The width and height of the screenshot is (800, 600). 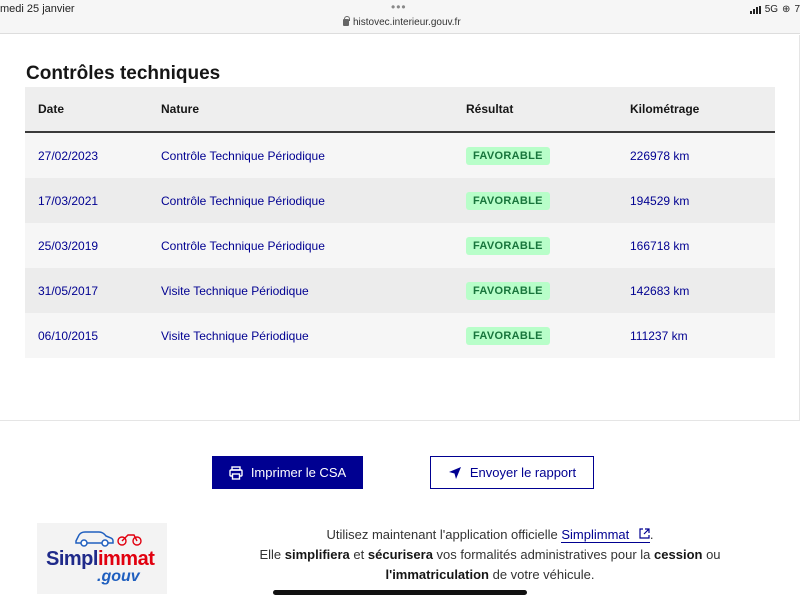 I want to click on external-link-icon, so click(x=644, y=533).